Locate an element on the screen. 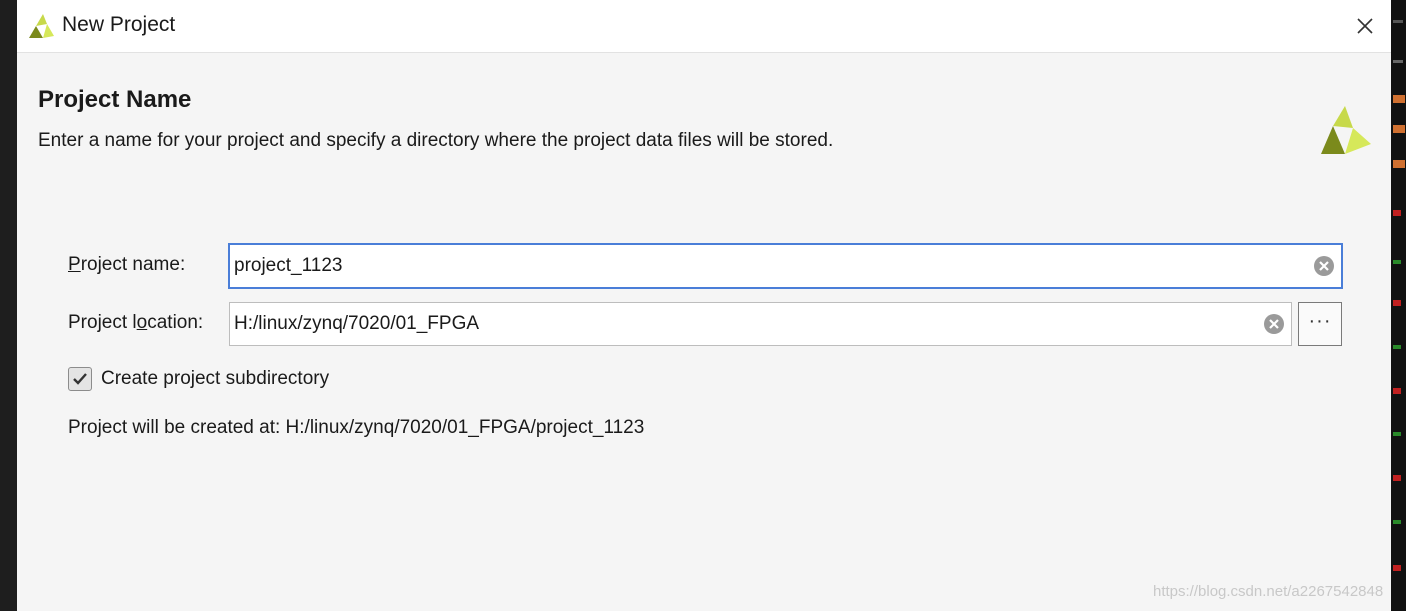  page-title: Project Name is located at coordinates (115, 99).